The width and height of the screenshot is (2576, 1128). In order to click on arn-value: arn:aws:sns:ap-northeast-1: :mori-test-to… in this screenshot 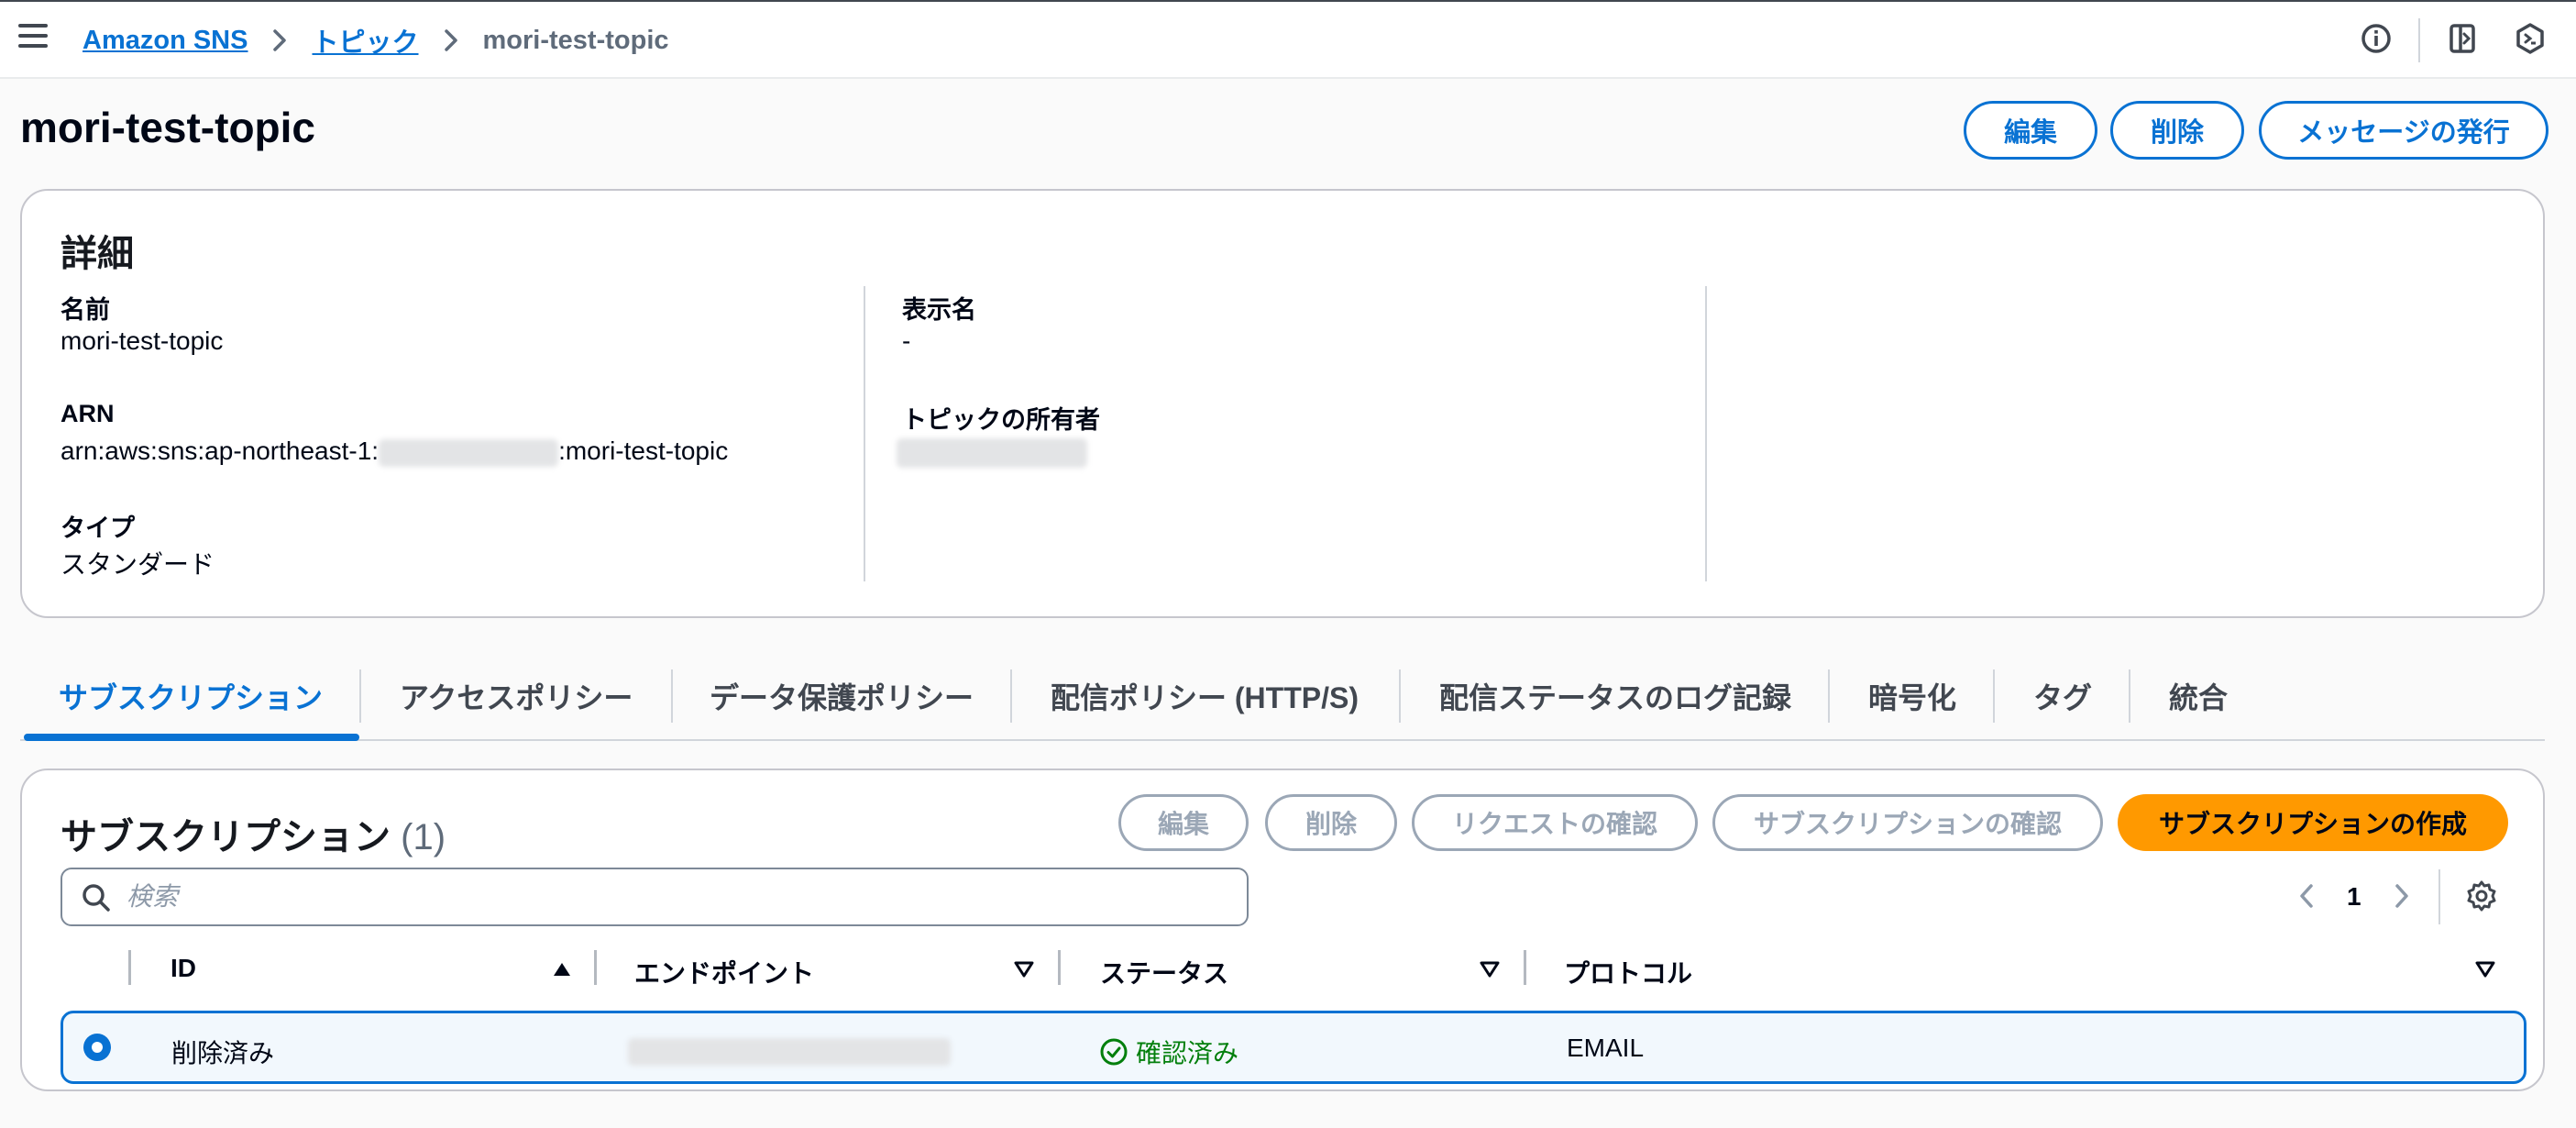, I will do `click(394, 452)`.